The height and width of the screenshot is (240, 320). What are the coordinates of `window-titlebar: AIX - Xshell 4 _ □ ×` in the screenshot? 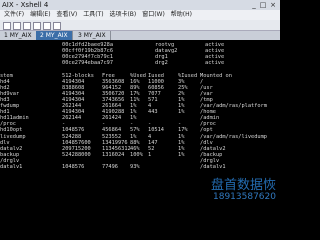 It's located at (140, 5).